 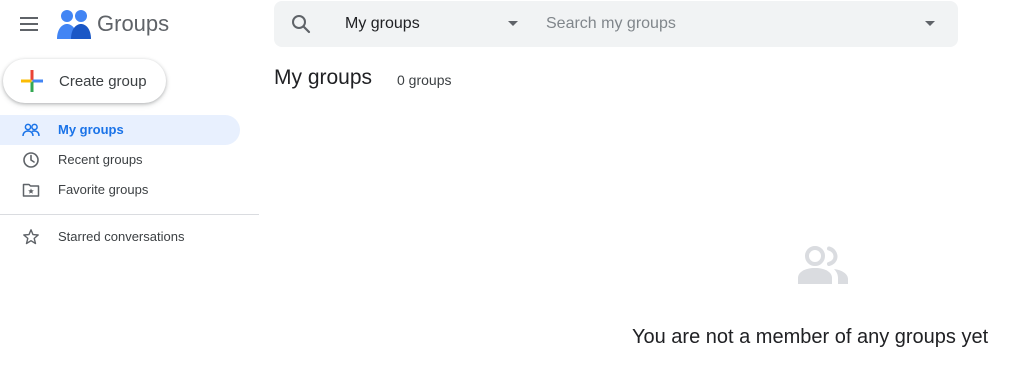 What do you see at coordinates (74, 24) in the screenshot?
I see `groups-logo-icon` at bounding box center [74, 24].